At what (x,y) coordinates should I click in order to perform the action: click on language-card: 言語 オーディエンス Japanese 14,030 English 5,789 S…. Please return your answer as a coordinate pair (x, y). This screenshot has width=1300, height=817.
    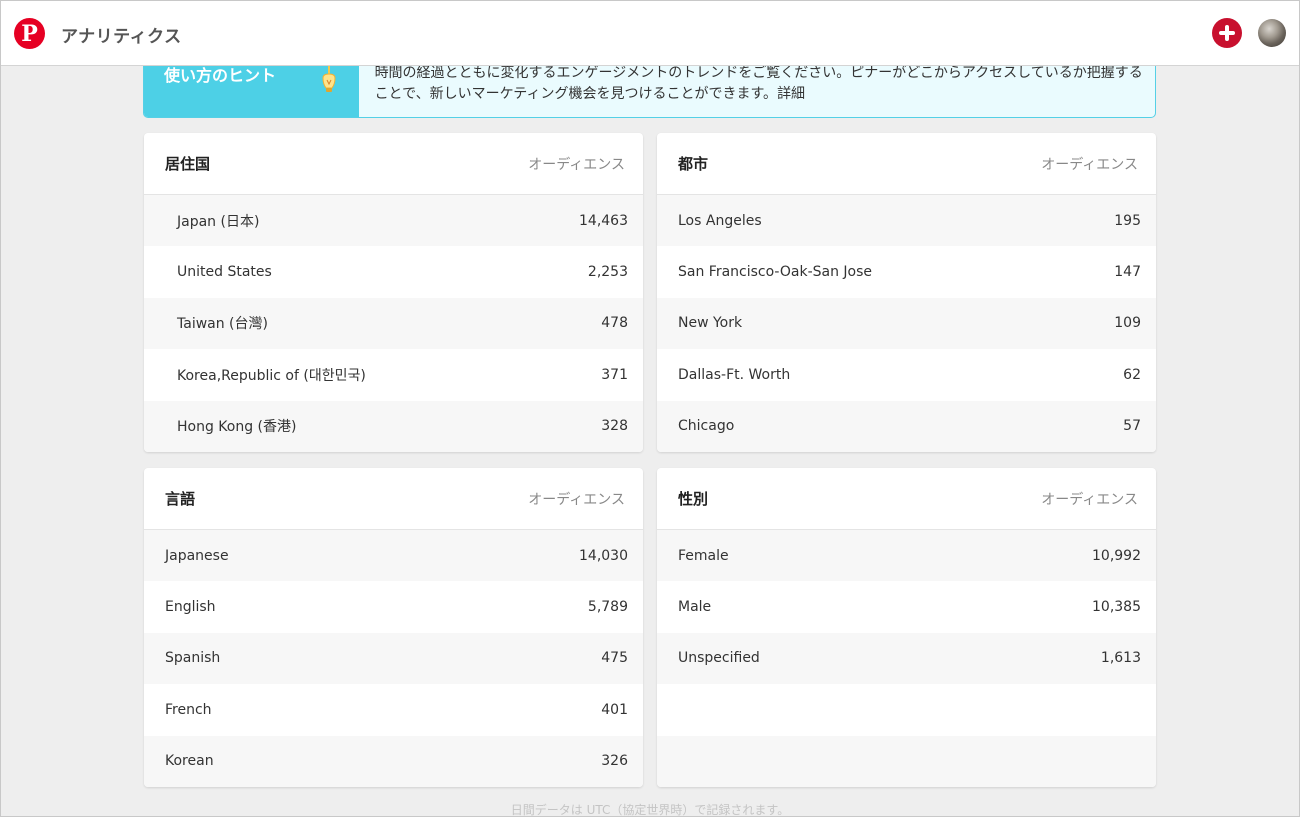
    Looking at the image, I should click on (393, 627).